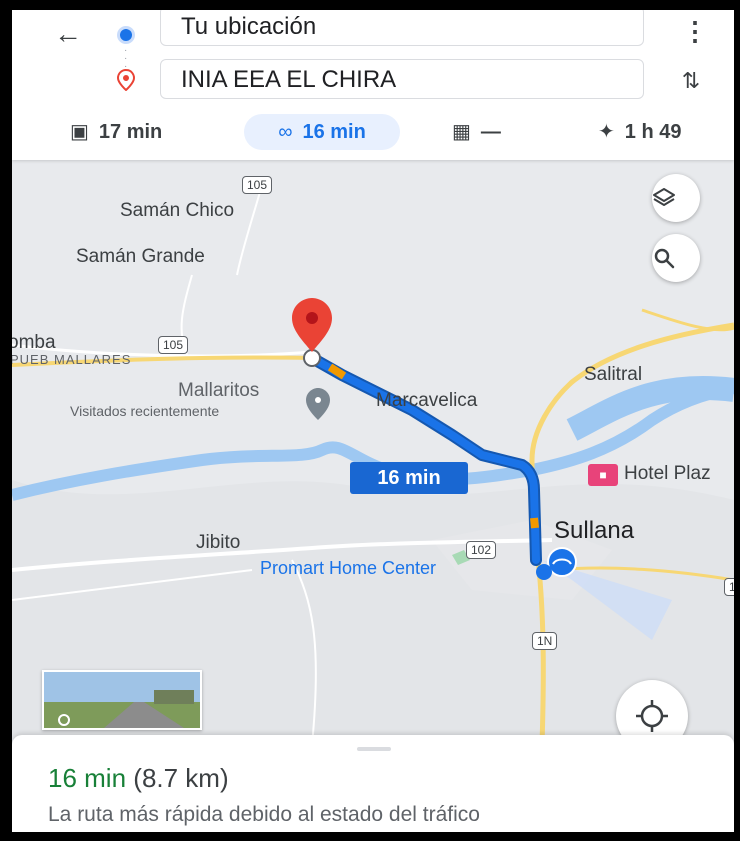 Image resolution: width=740 pixels, height=841 pixels. I want to click on walk-icon: ✦, so click(606, 132).